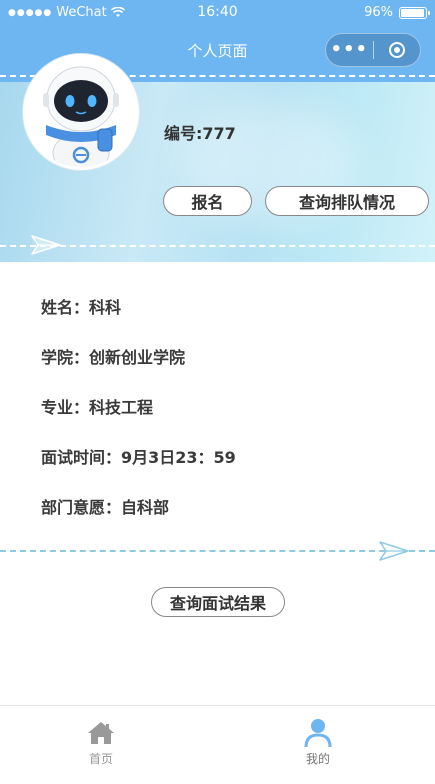  I want to click on battery-percent: 96%, so click(378, 12).